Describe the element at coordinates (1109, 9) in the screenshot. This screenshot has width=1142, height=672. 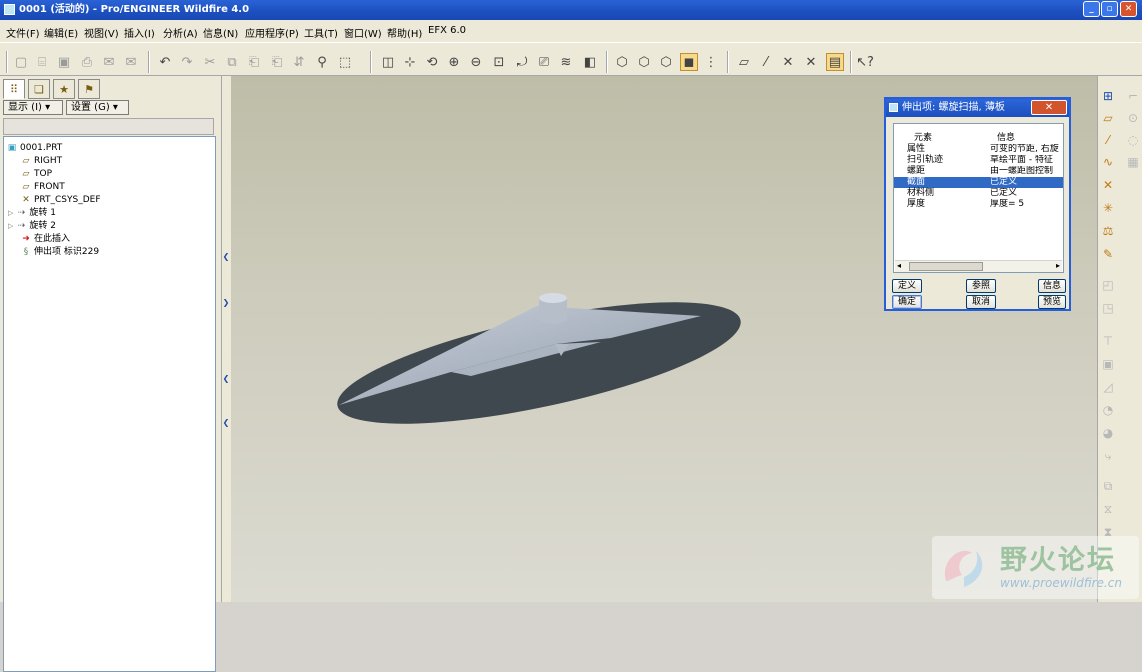
I see `maximize-button: ▫` at that location.